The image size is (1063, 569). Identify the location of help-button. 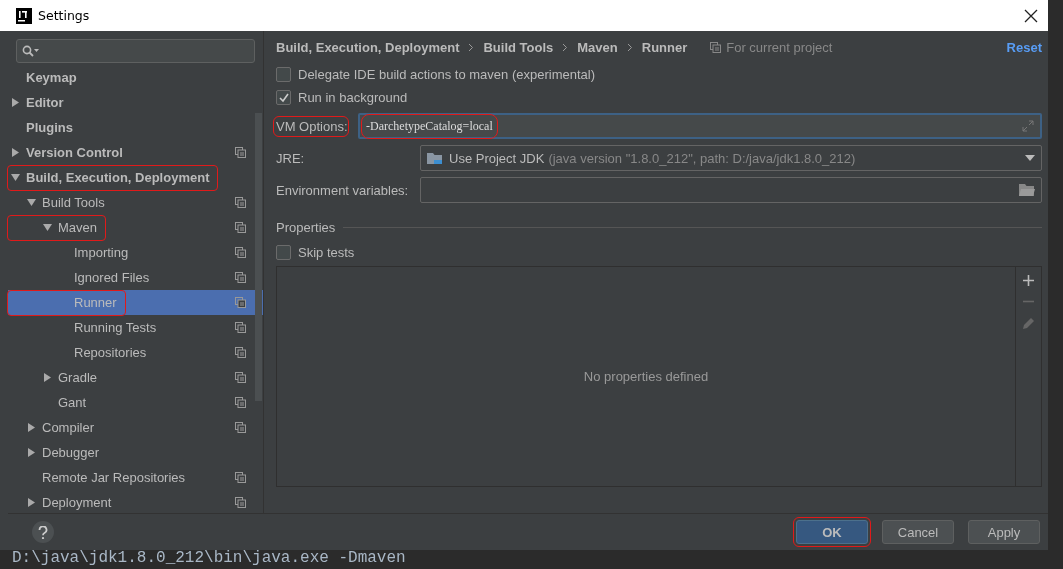
(43, 532).